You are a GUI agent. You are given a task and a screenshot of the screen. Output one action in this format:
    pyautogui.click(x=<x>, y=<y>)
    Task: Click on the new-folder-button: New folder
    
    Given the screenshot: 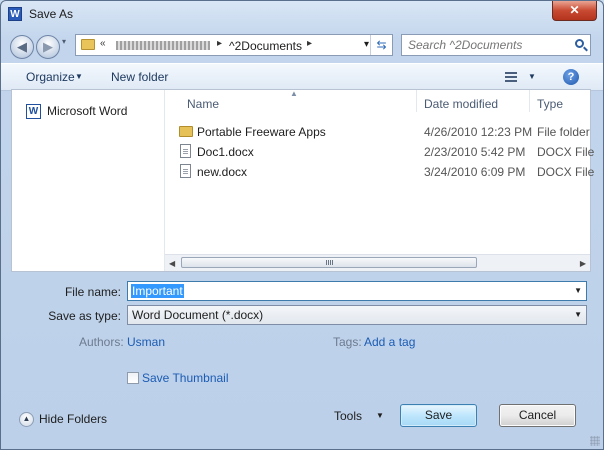 What is the action you would take?
    pyautogui.click(x=139, y=77)
    